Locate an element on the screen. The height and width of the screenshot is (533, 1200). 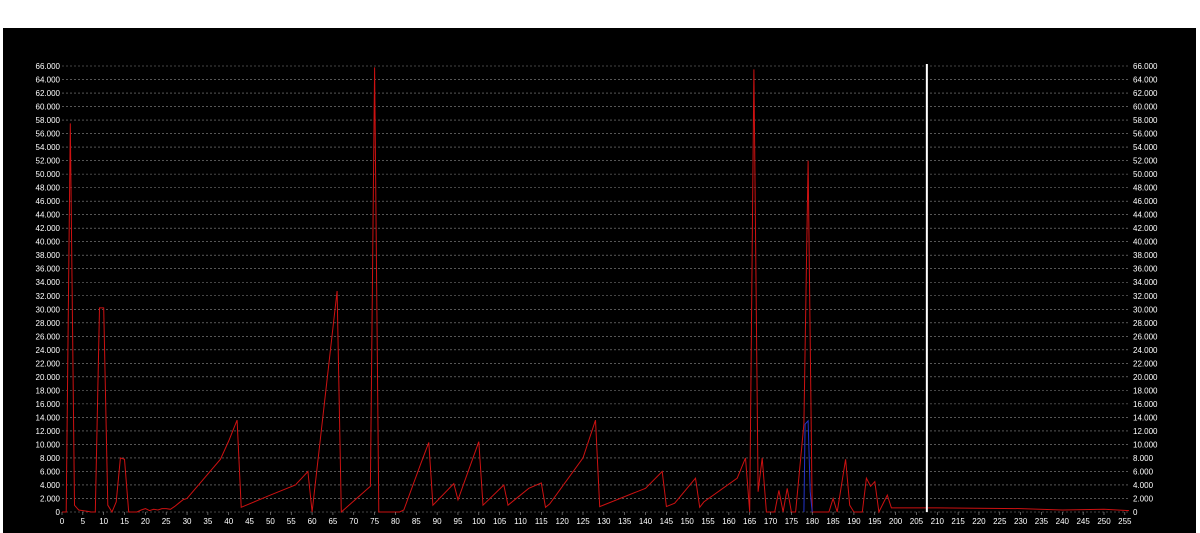
y-tick-label-left: 38.000 is located at coordinates (48, 255).